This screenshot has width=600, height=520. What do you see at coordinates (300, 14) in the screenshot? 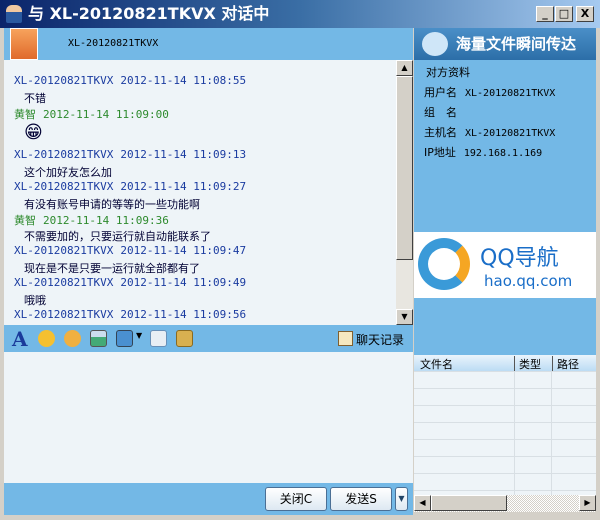
I see `title-bar: 与 XL-20120821TKVX 对话中` at bounding box center [300, 14].